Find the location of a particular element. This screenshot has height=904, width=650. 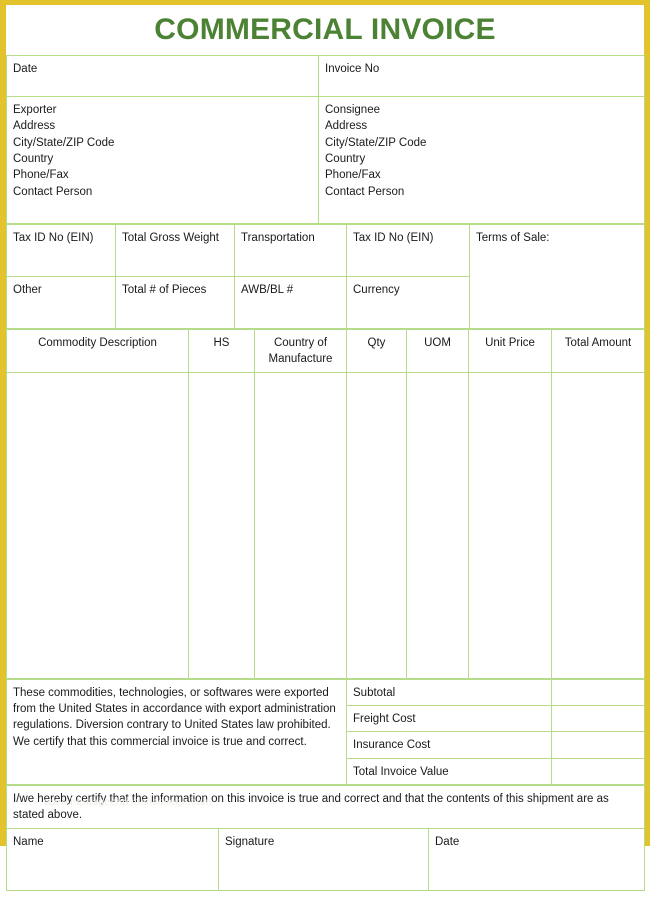

insurance-cost-label: Insurance Cost is located at coordinates (449, 745).